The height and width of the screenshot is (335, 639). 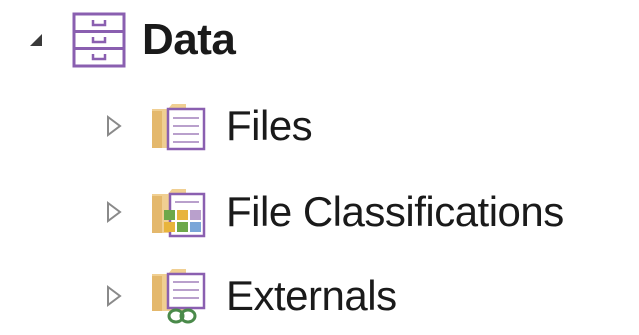 I want to click on tree-node-file-classifications: File Classifications, so click(x=332, y=212).